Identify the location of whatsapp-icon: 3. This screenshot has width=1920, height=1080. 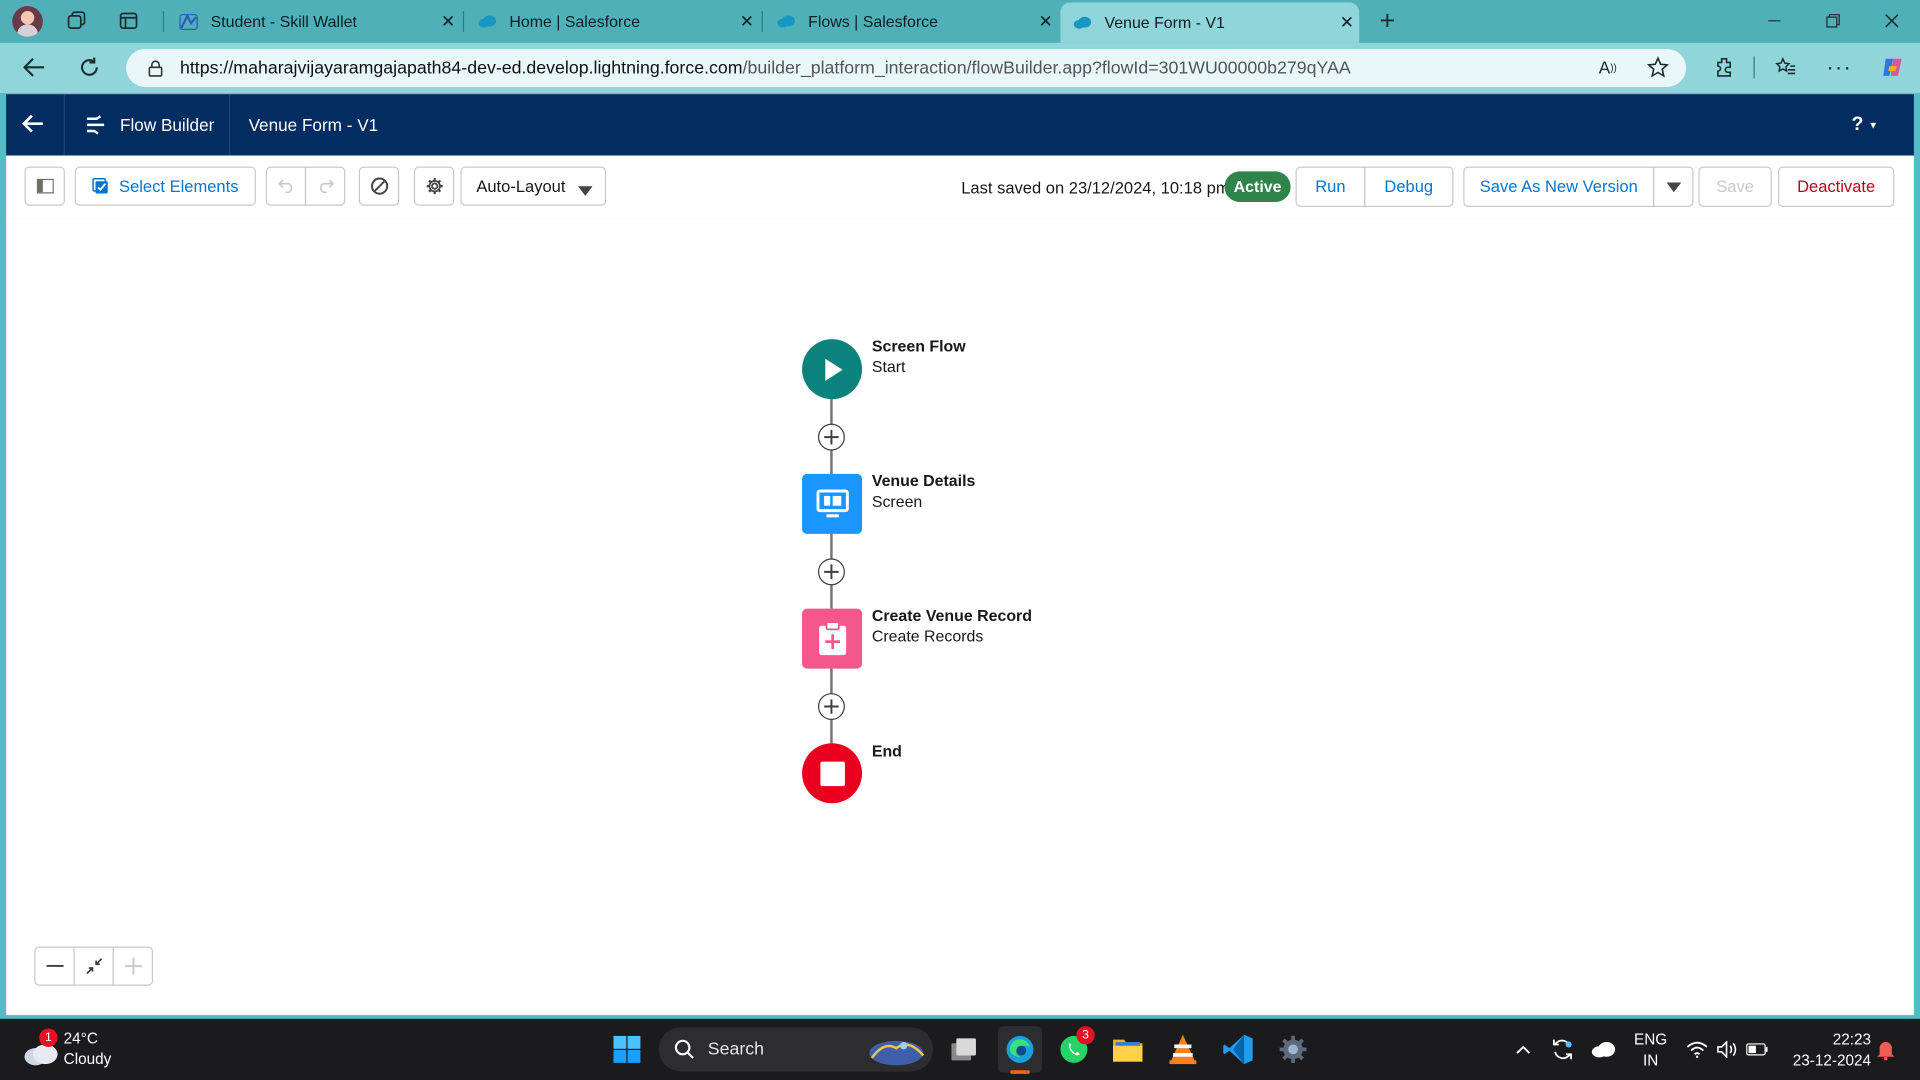
(1074, 1047).